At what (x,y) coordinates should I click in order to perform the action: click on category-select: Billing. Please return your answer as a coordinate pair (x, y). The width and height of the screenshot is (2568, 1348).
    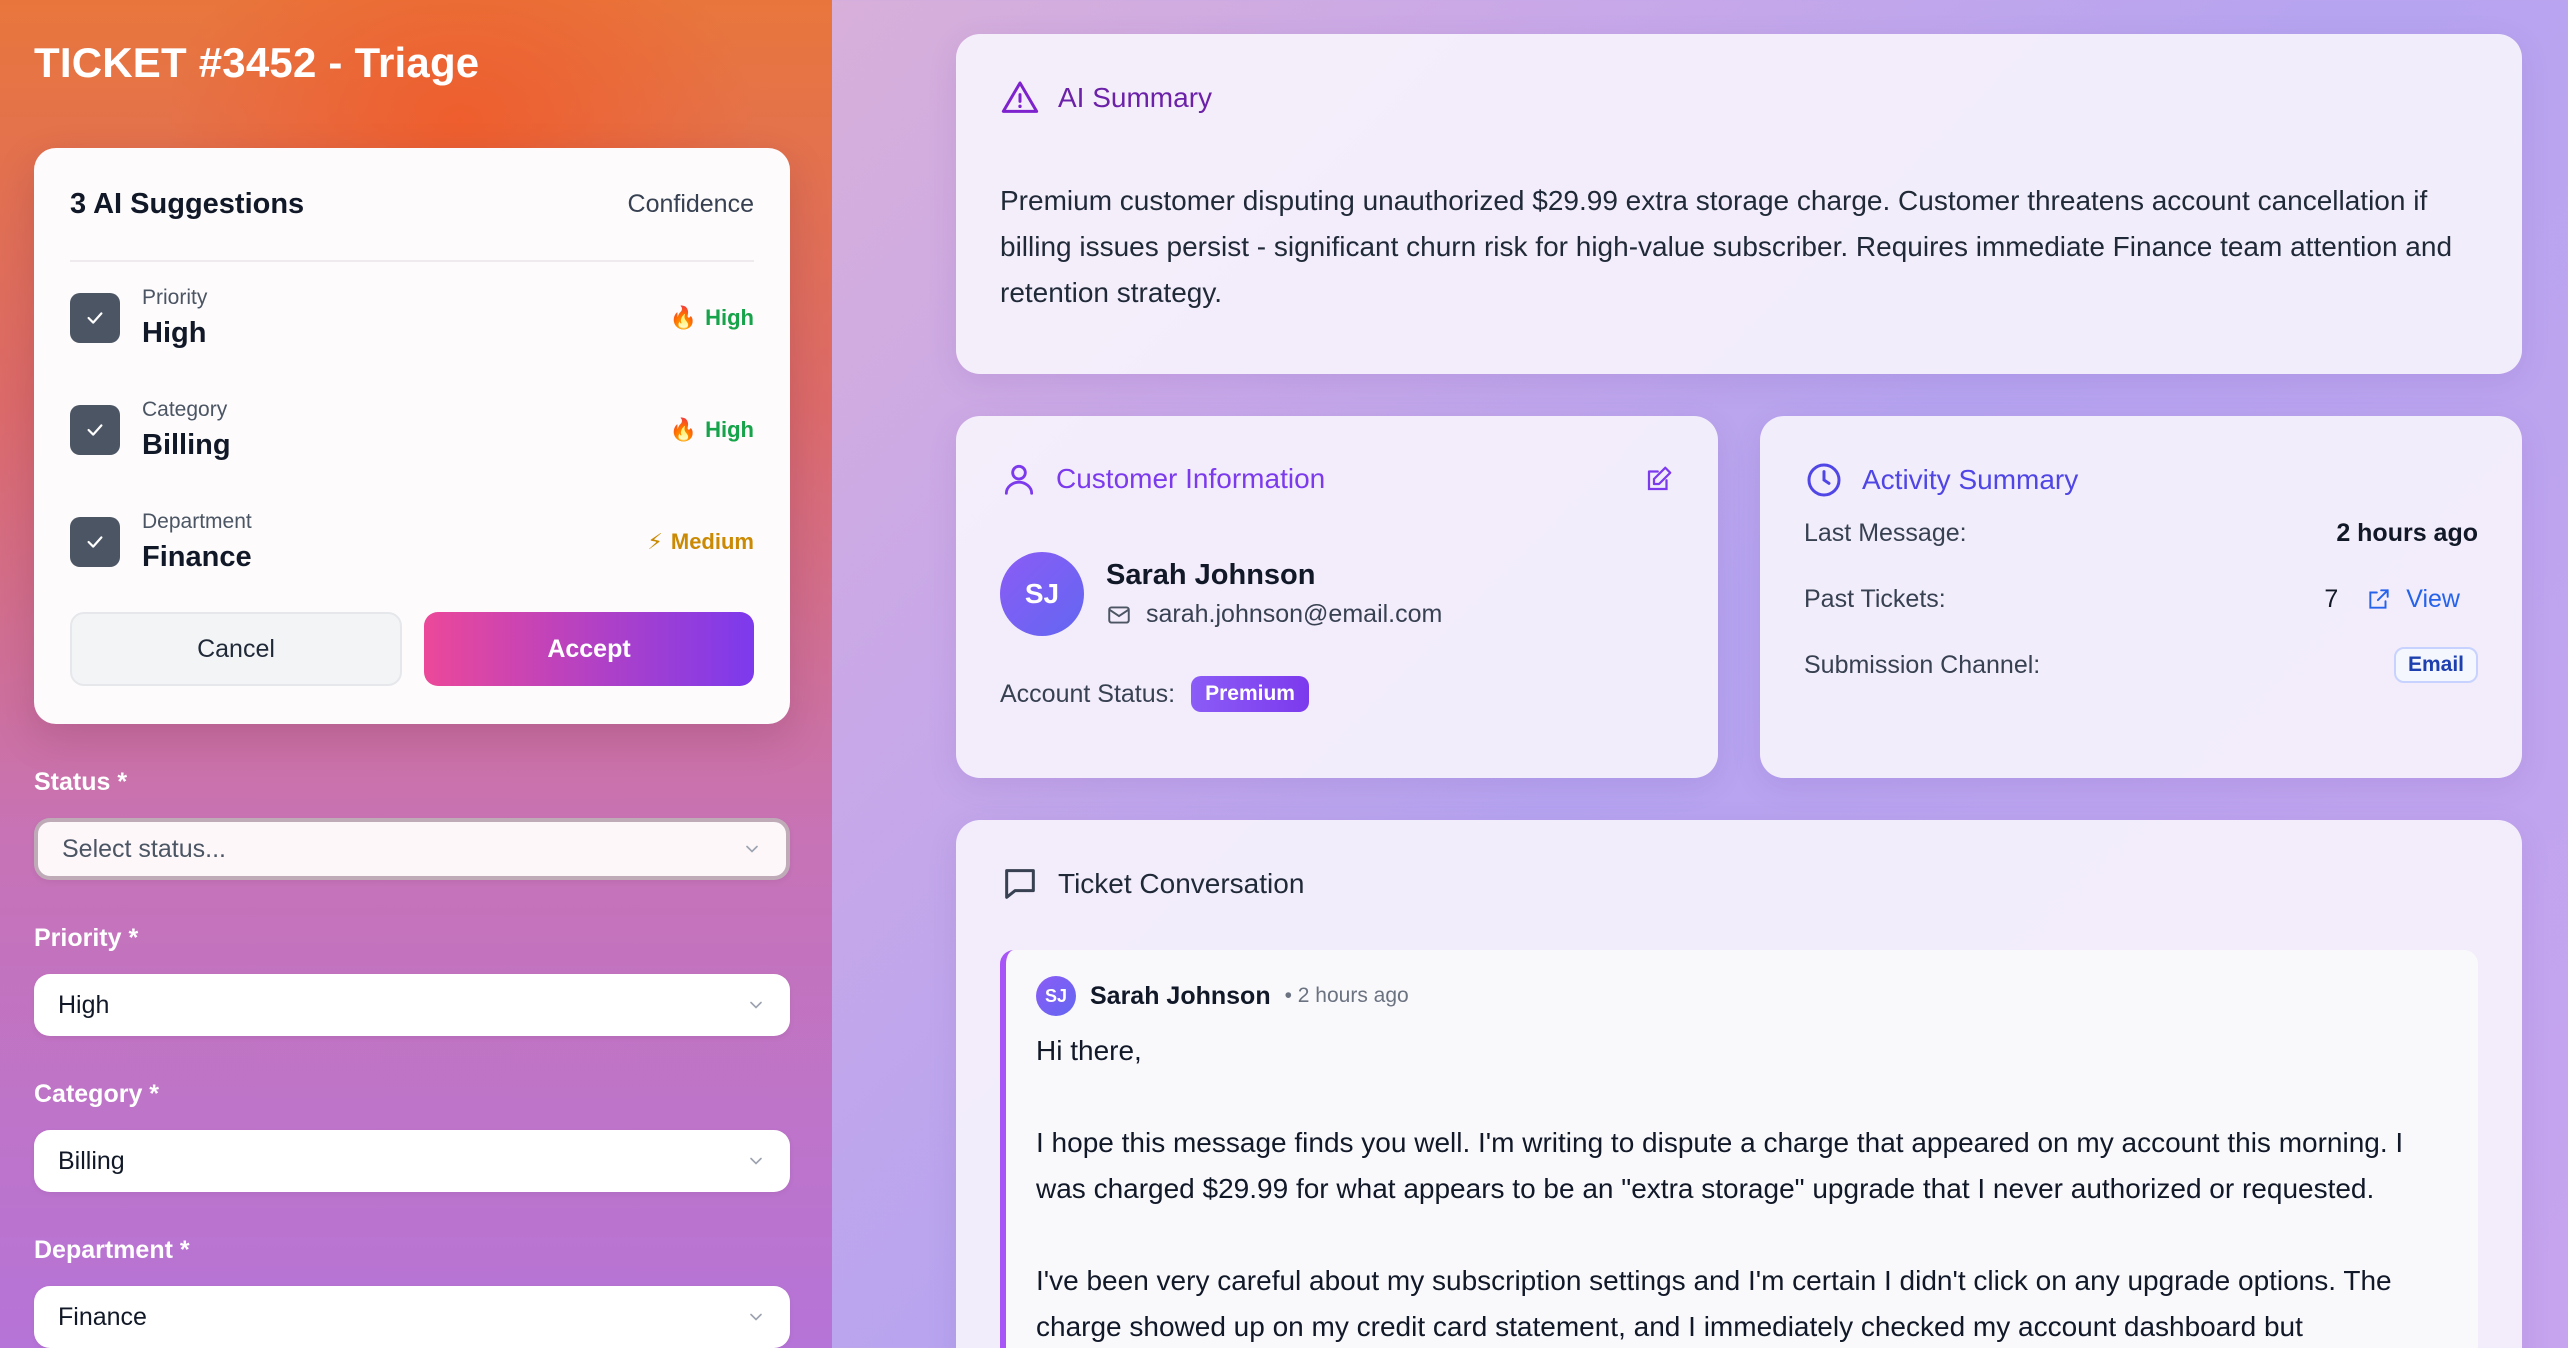
    Looking at the image, I should click on (412, 1161).